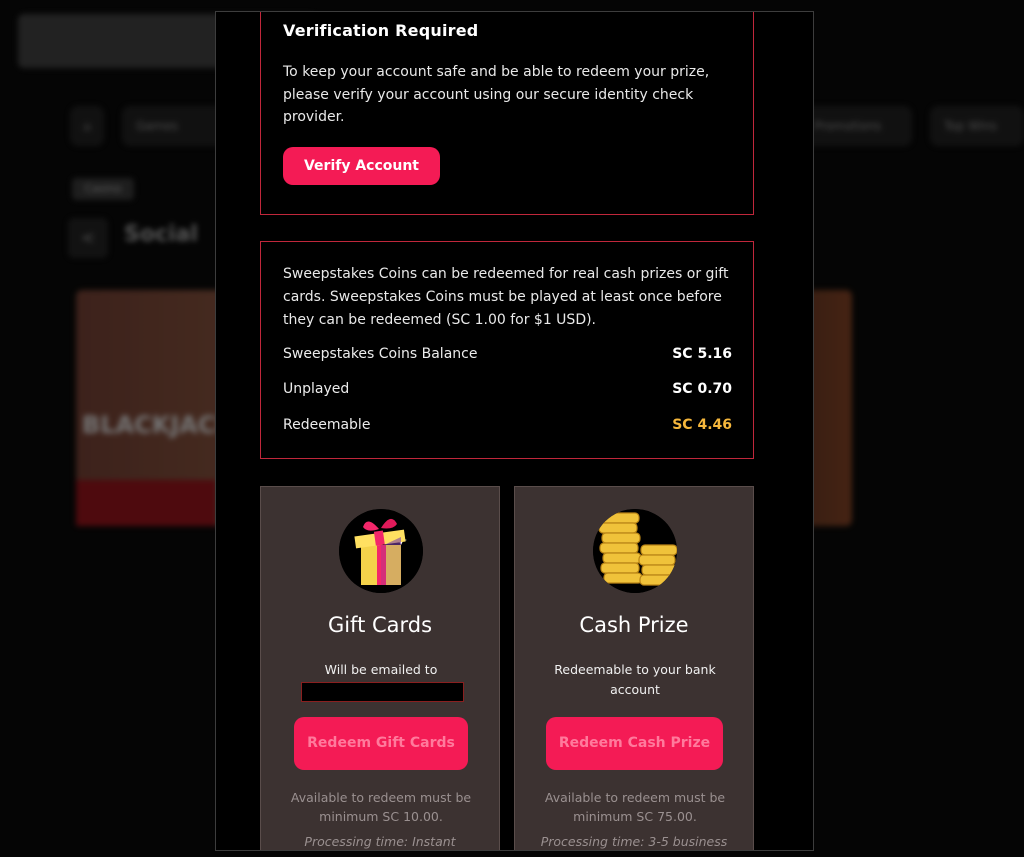 The width and height of the screenshot is (1024, 857). What do you see at coordinates (381, 743) in the screenshot?
I see `redeem-gift-cards-button: Redeem Gift Cards` at bounding box center [381, 743].